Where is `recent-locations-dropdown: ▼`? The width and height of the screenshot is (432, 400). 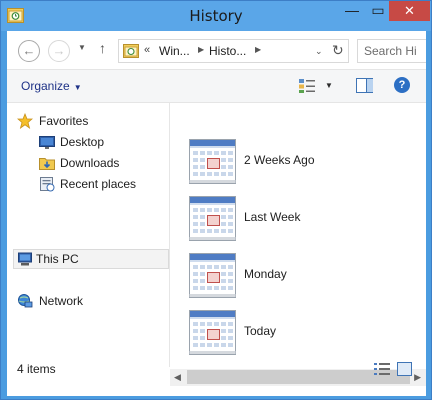
recent-locations-dropdown: ▼ is located at coordinates (82, 47).